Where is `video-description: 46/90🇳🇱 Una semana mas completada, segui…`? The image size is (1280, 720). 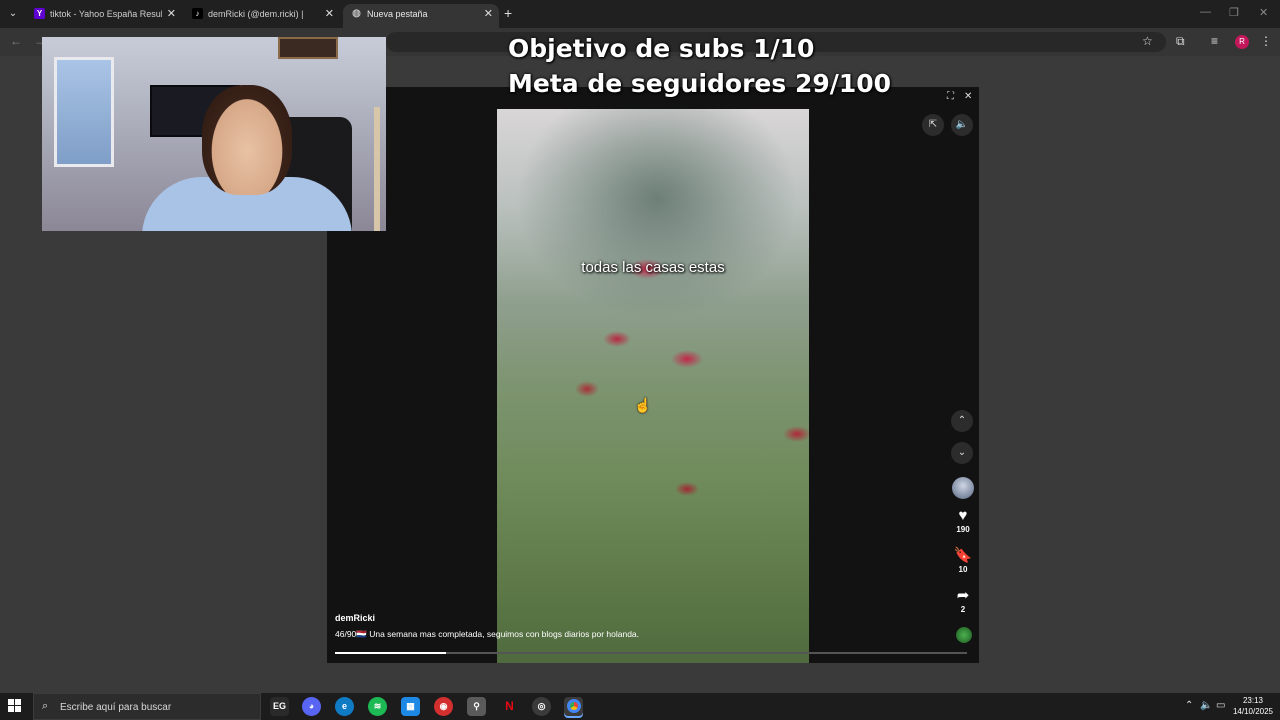
video-description: 46/90🇳🇱 Una semana mas completada, segui… is located at coordinates (487, 634).